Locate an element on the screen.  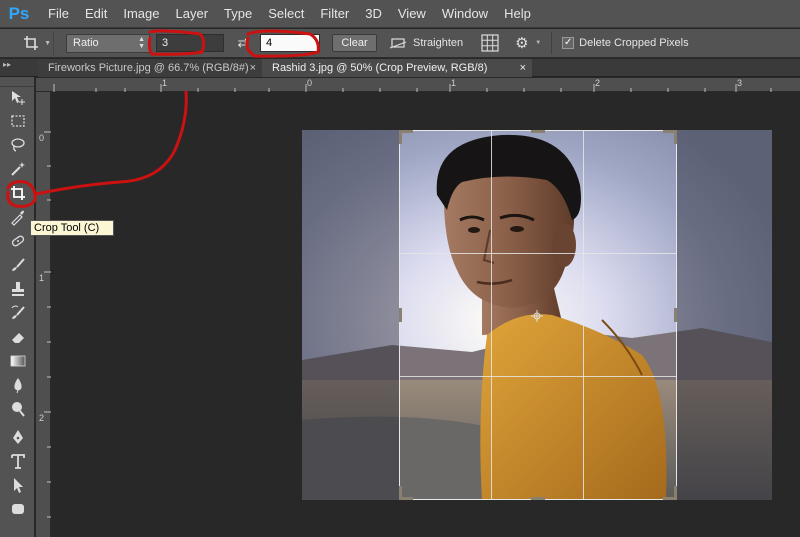
menu-select: Select is located at coordinates (286, 14).